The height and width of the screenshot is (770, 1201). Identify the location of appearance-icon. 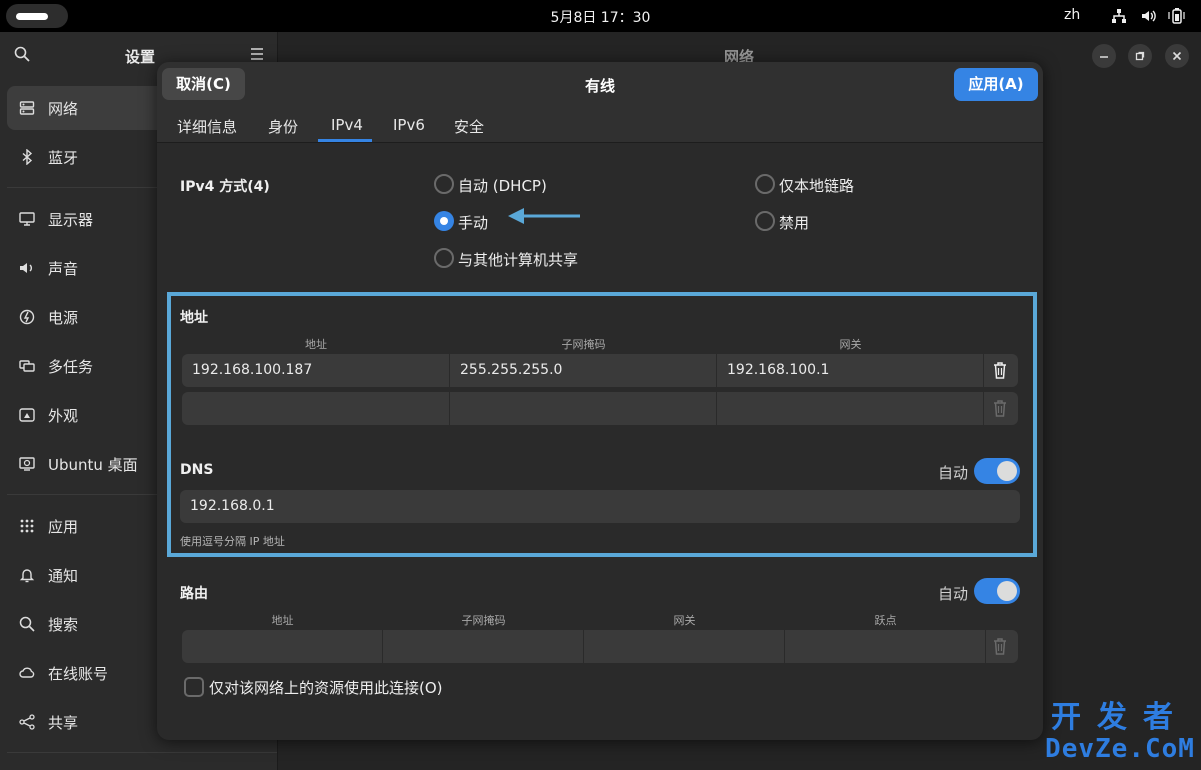
(27, 415).